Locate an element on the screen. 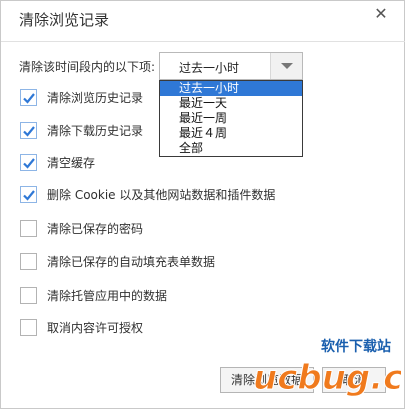 Image resolution: width=405 pixels, height=409 pixels. option-last-week: 最近一周 is located at coordinates (231, 118).